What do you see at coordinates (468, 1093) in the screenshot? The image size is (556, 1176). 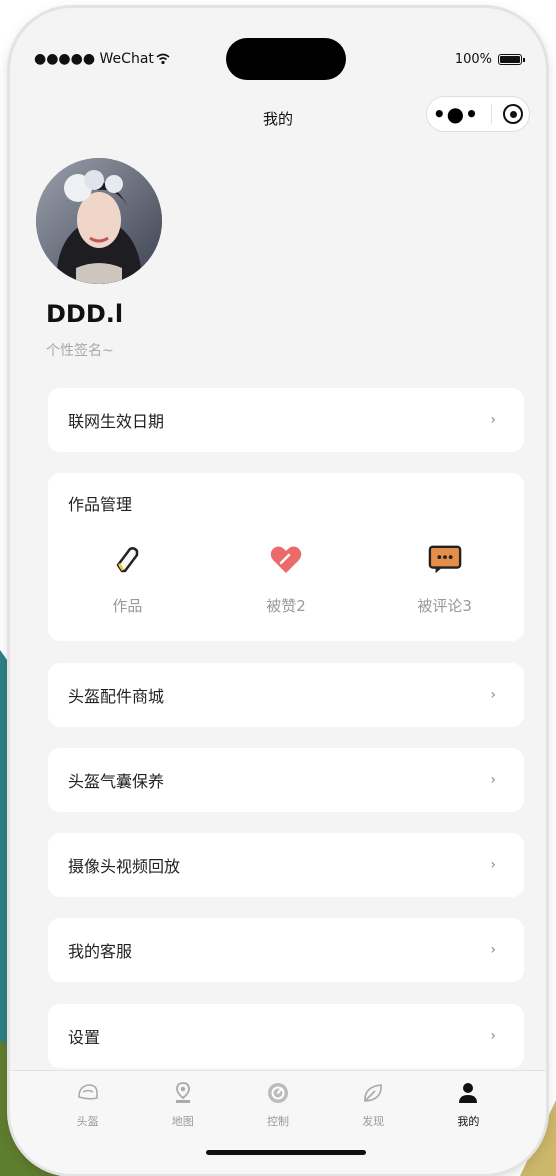 I see `person-icon` at bounding box center [468, 1093].